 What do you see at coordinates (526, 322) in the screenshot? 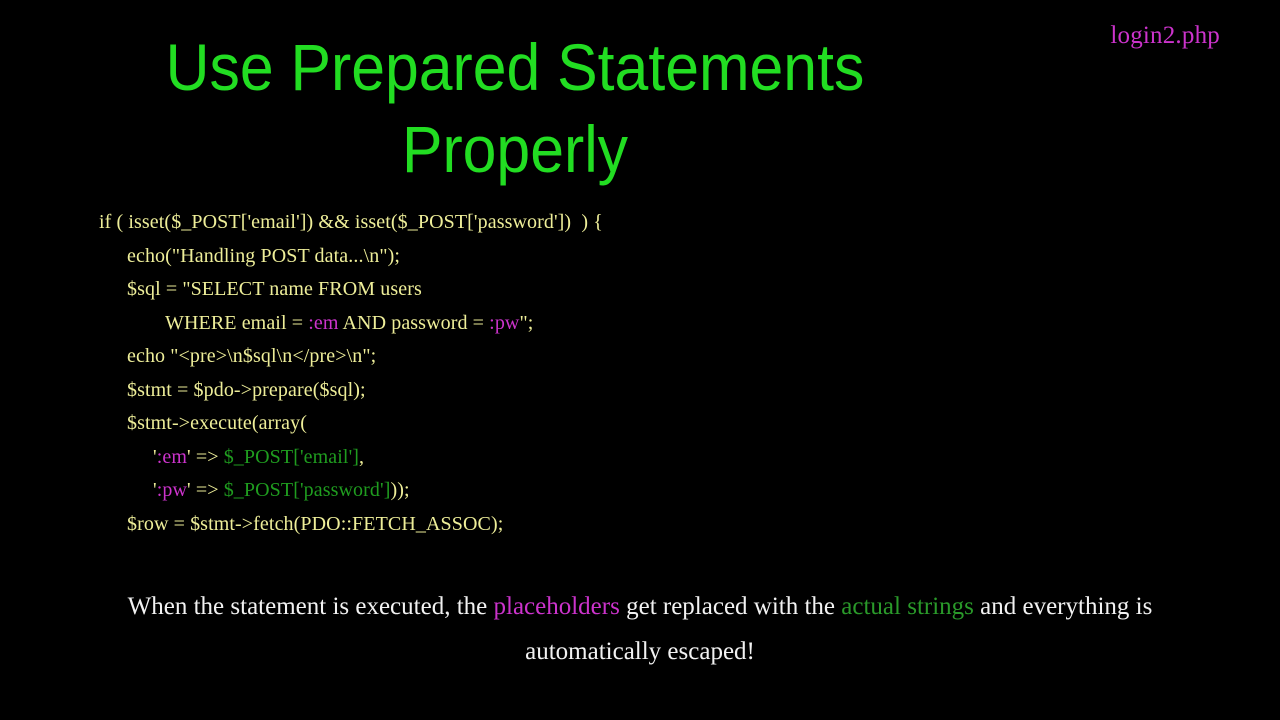
I see `code-token: ";` at bounding box center [526, 322].